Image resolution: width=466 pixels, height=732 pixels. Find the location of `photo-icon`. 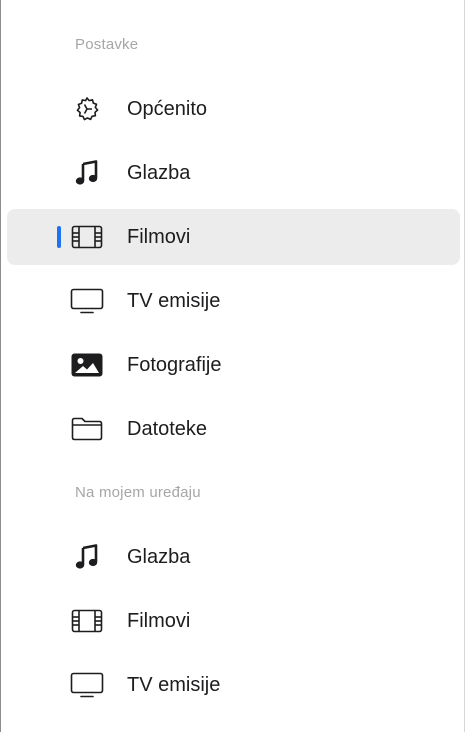

photo-icon is located at coordinates (87, 365).